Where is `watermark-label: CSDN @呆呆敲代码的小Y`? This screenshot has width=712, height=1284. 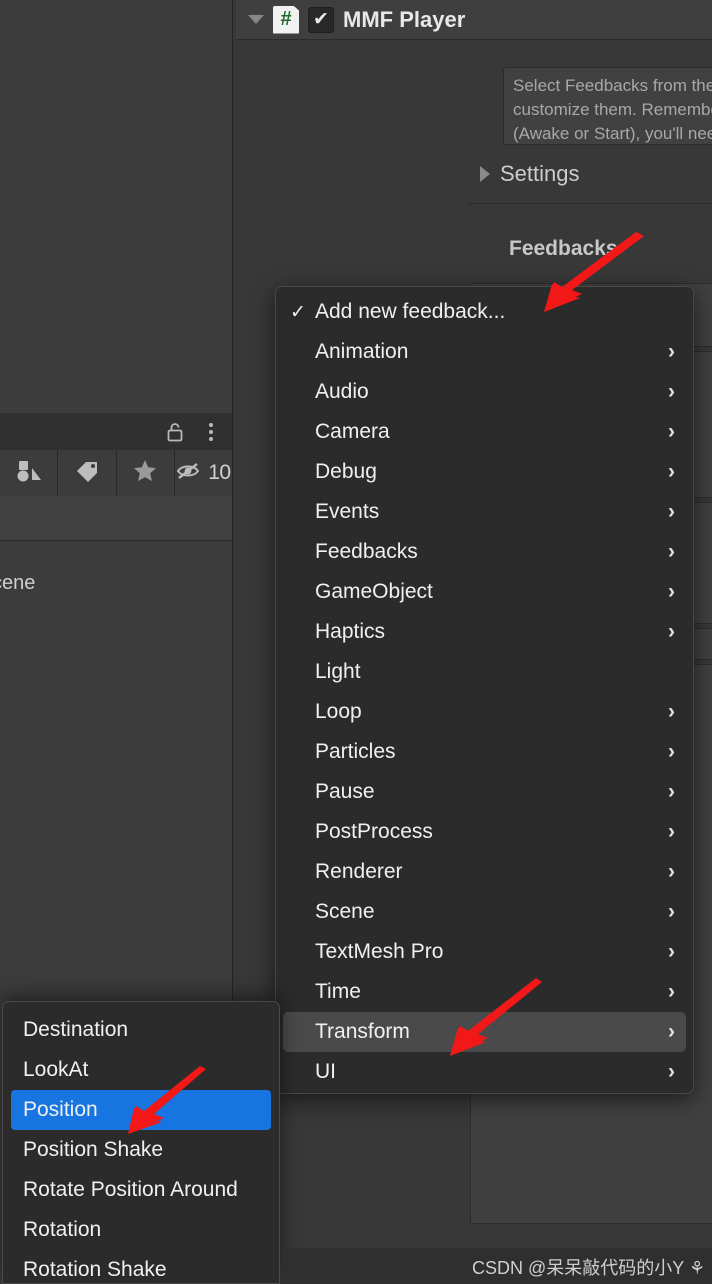 watermark-label: CSDN @呆呆敲代码的小Y is located at coordinates (578, 1268).